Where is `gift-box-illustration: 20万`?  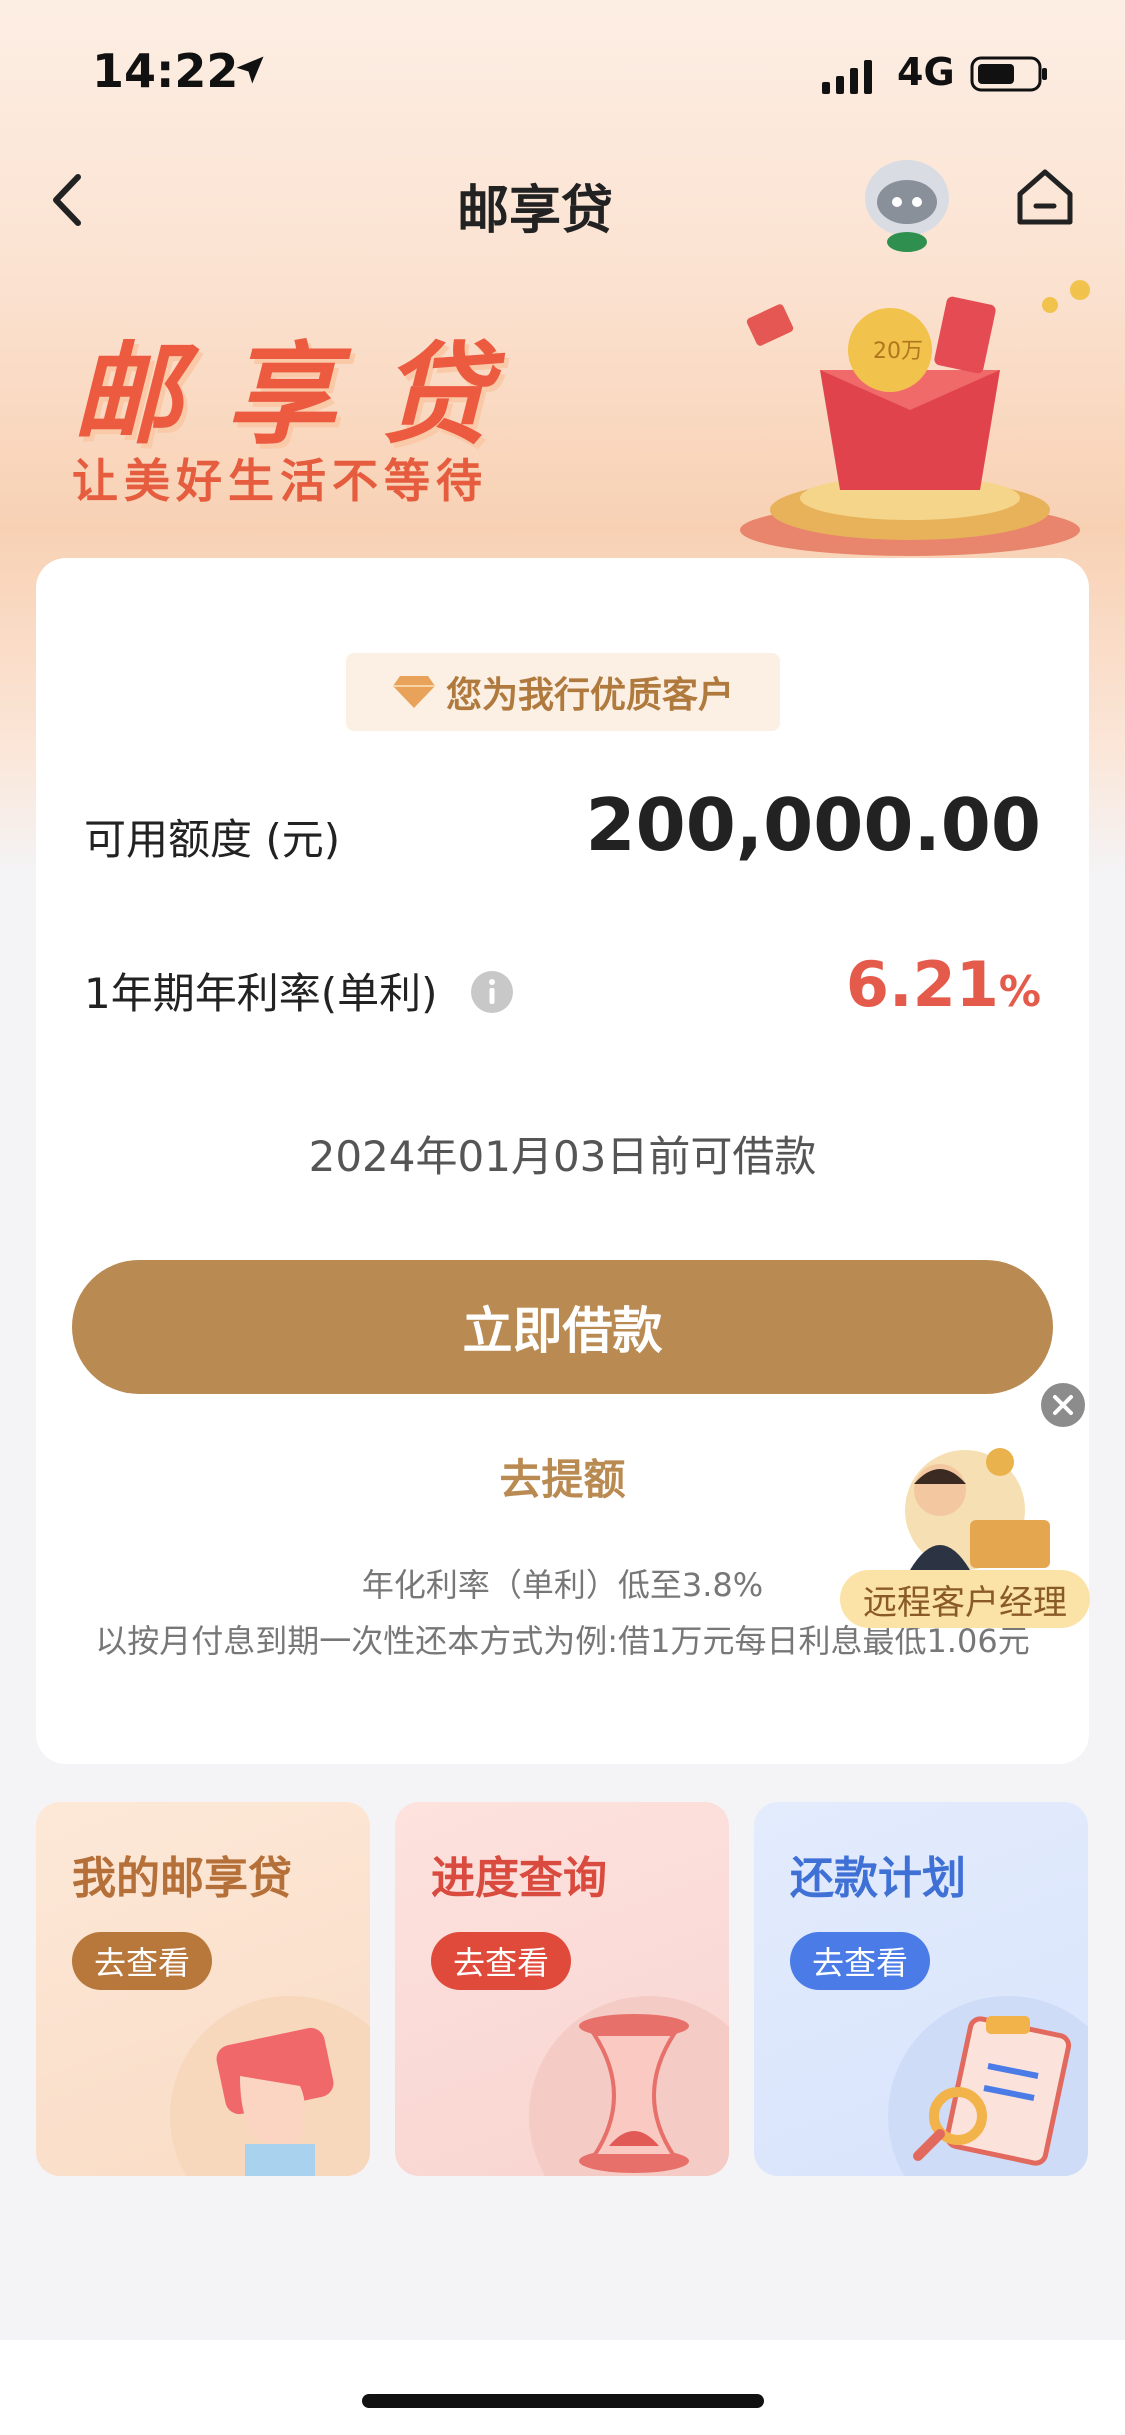
gift-box-illustration: 20万 is located at coordinates (915, 418).